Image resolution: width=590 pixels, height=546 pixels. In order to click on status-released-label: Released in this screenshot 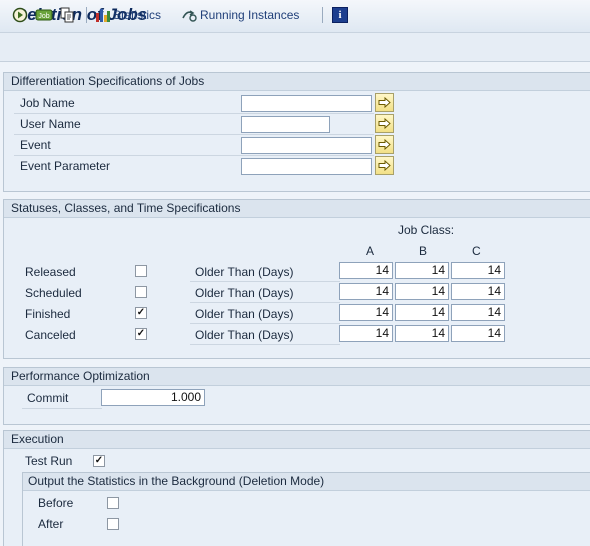, I will do `click(50, 272)`.